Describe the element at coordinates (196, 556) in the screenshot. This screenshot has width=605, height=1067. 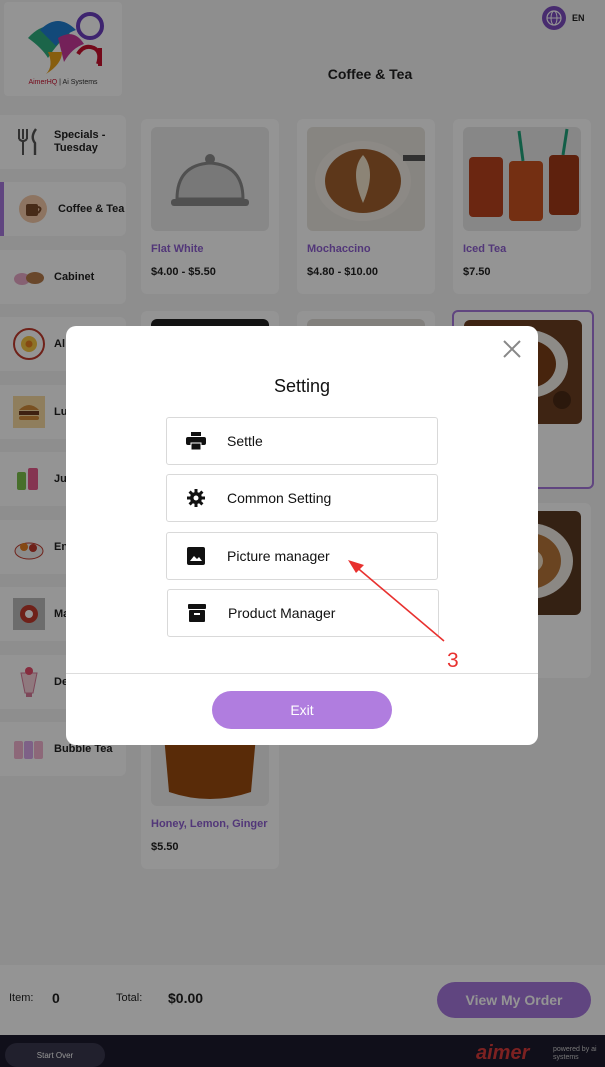
I see `image-icon` at that location.